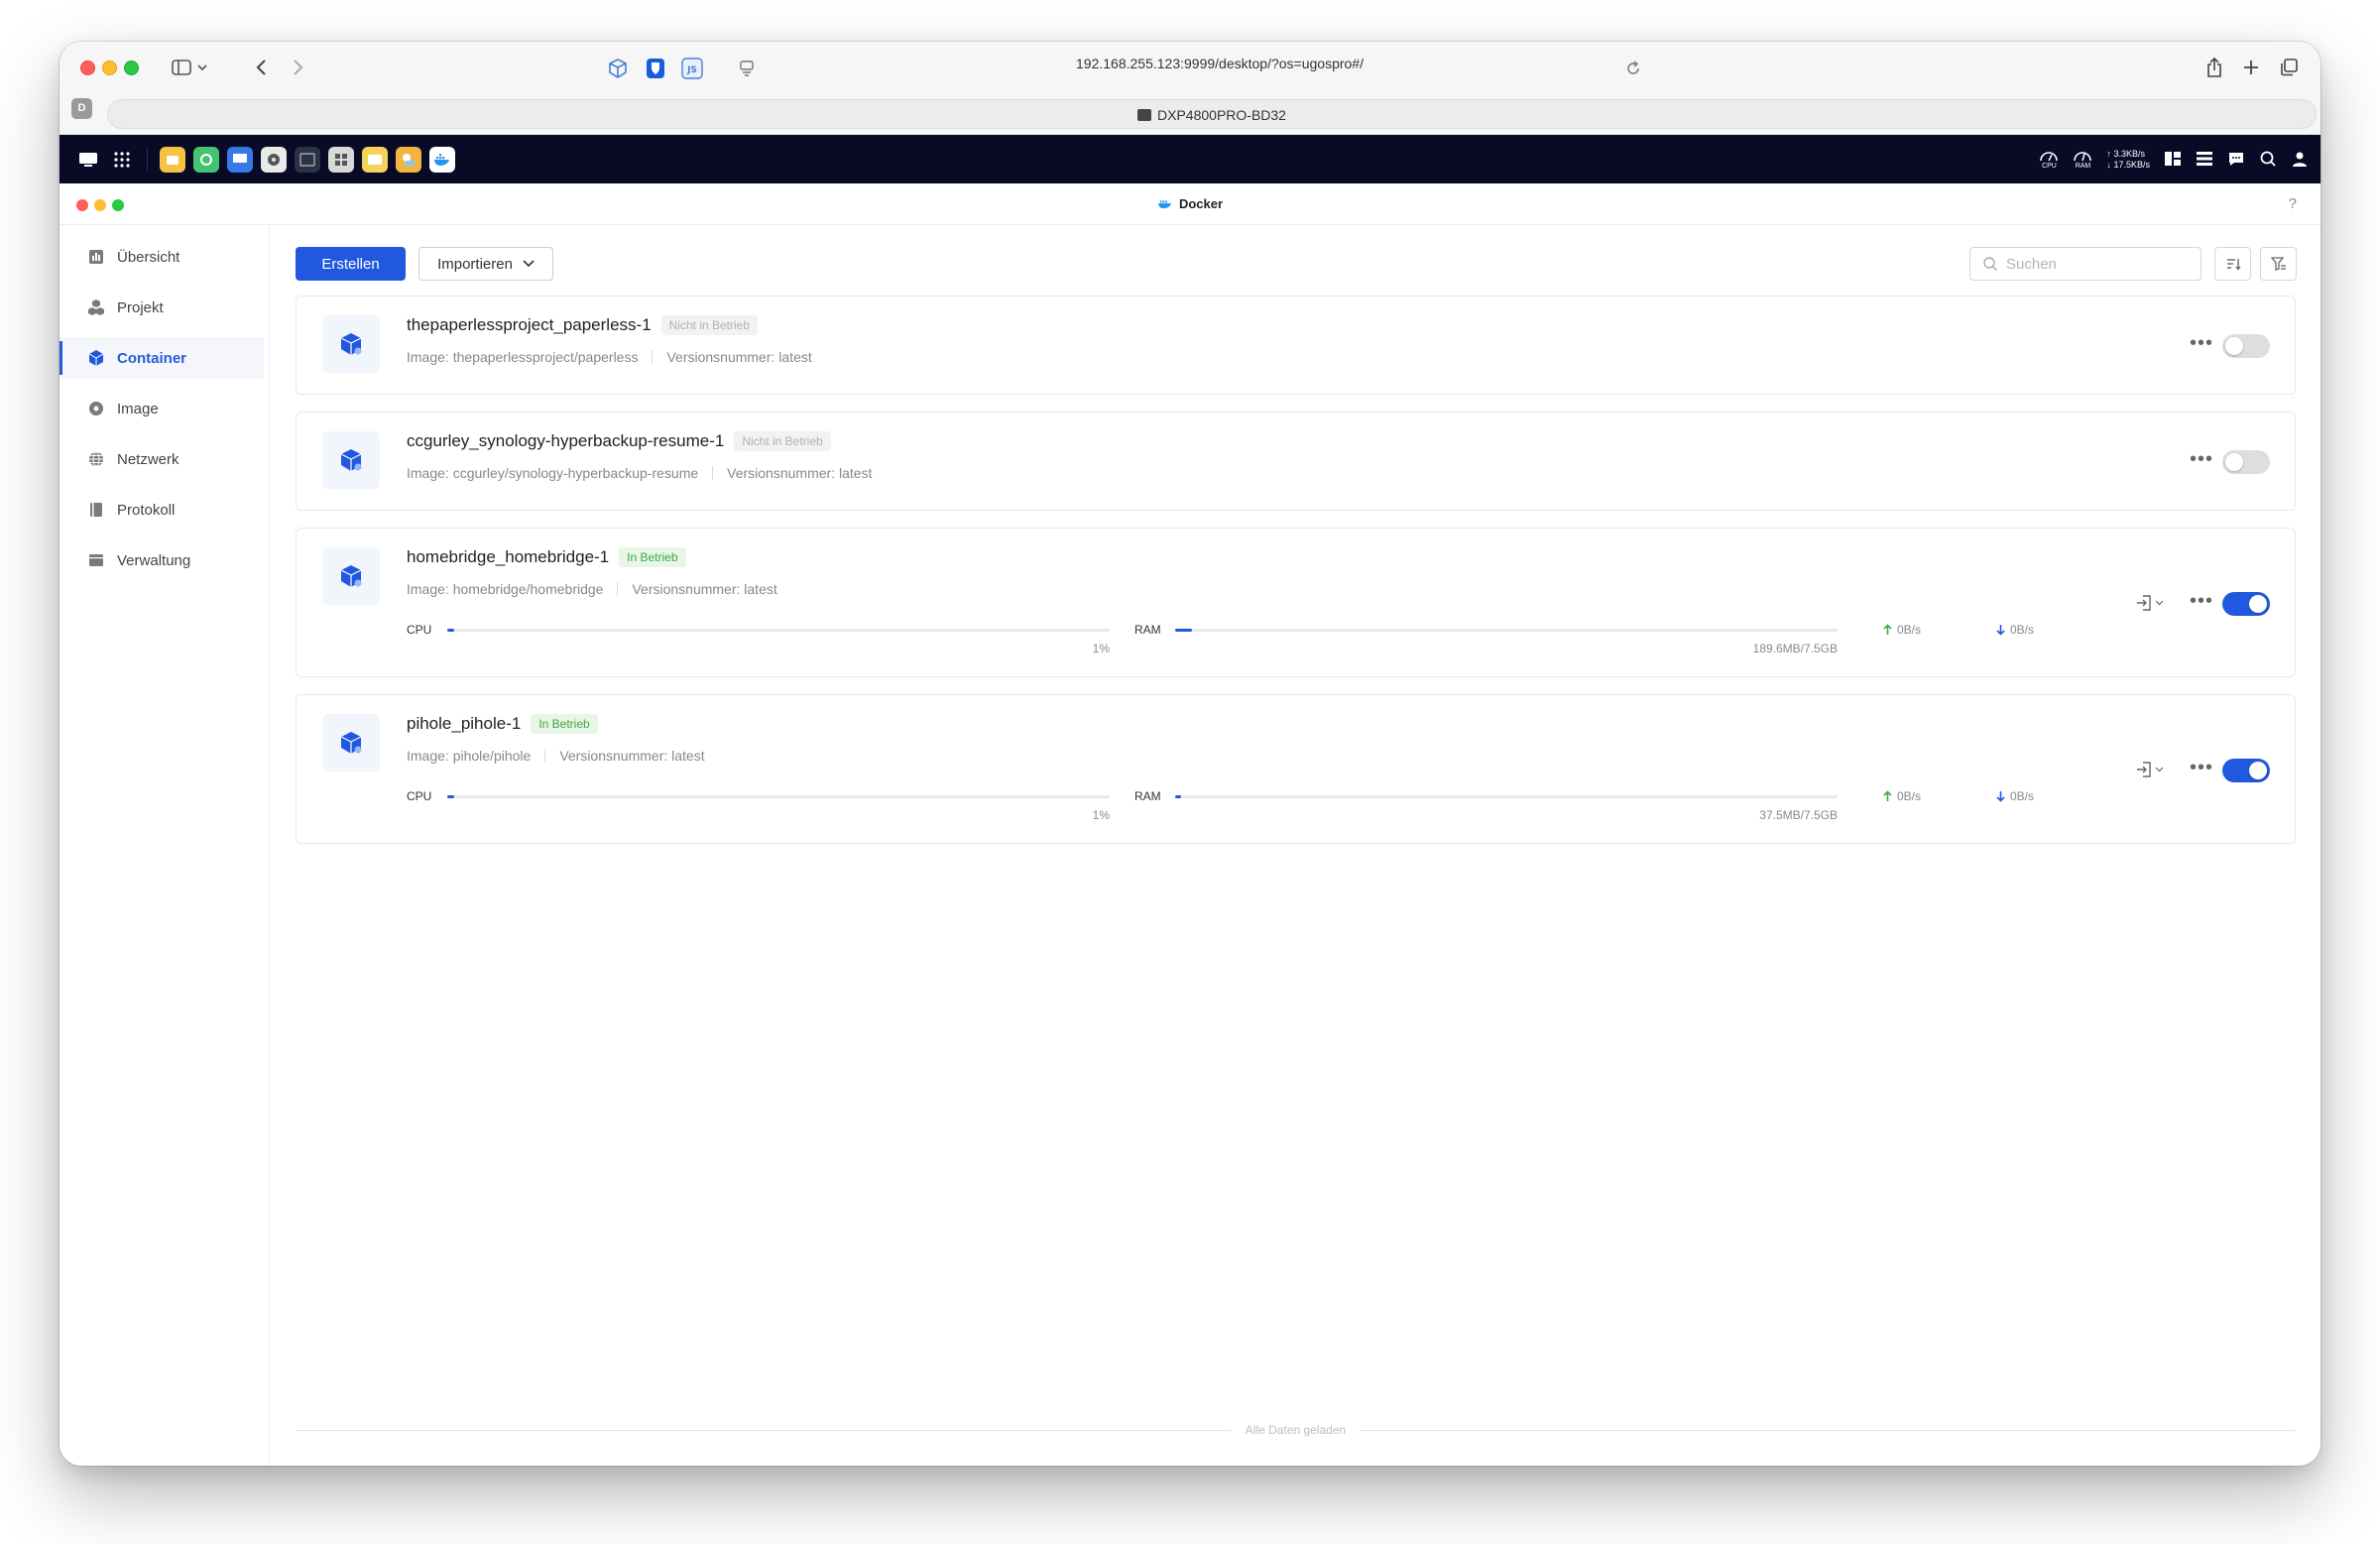 The width and height of the screenshot is (2380, 1544). What do you see at coordinates (2236, 160) in the screenshot?
I see `messages-icon` at bounding box center [2236, 160].